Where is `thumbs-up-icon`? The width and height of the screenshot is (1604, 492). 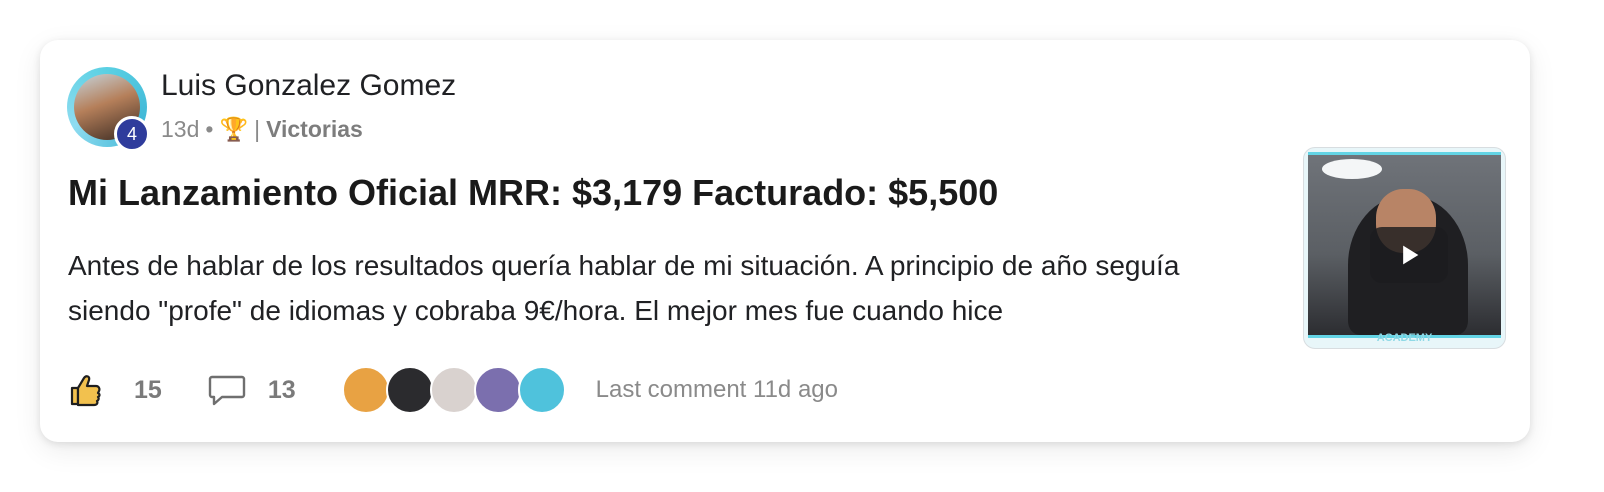 thumbs-up-icon is located at coordinates (86, 390).